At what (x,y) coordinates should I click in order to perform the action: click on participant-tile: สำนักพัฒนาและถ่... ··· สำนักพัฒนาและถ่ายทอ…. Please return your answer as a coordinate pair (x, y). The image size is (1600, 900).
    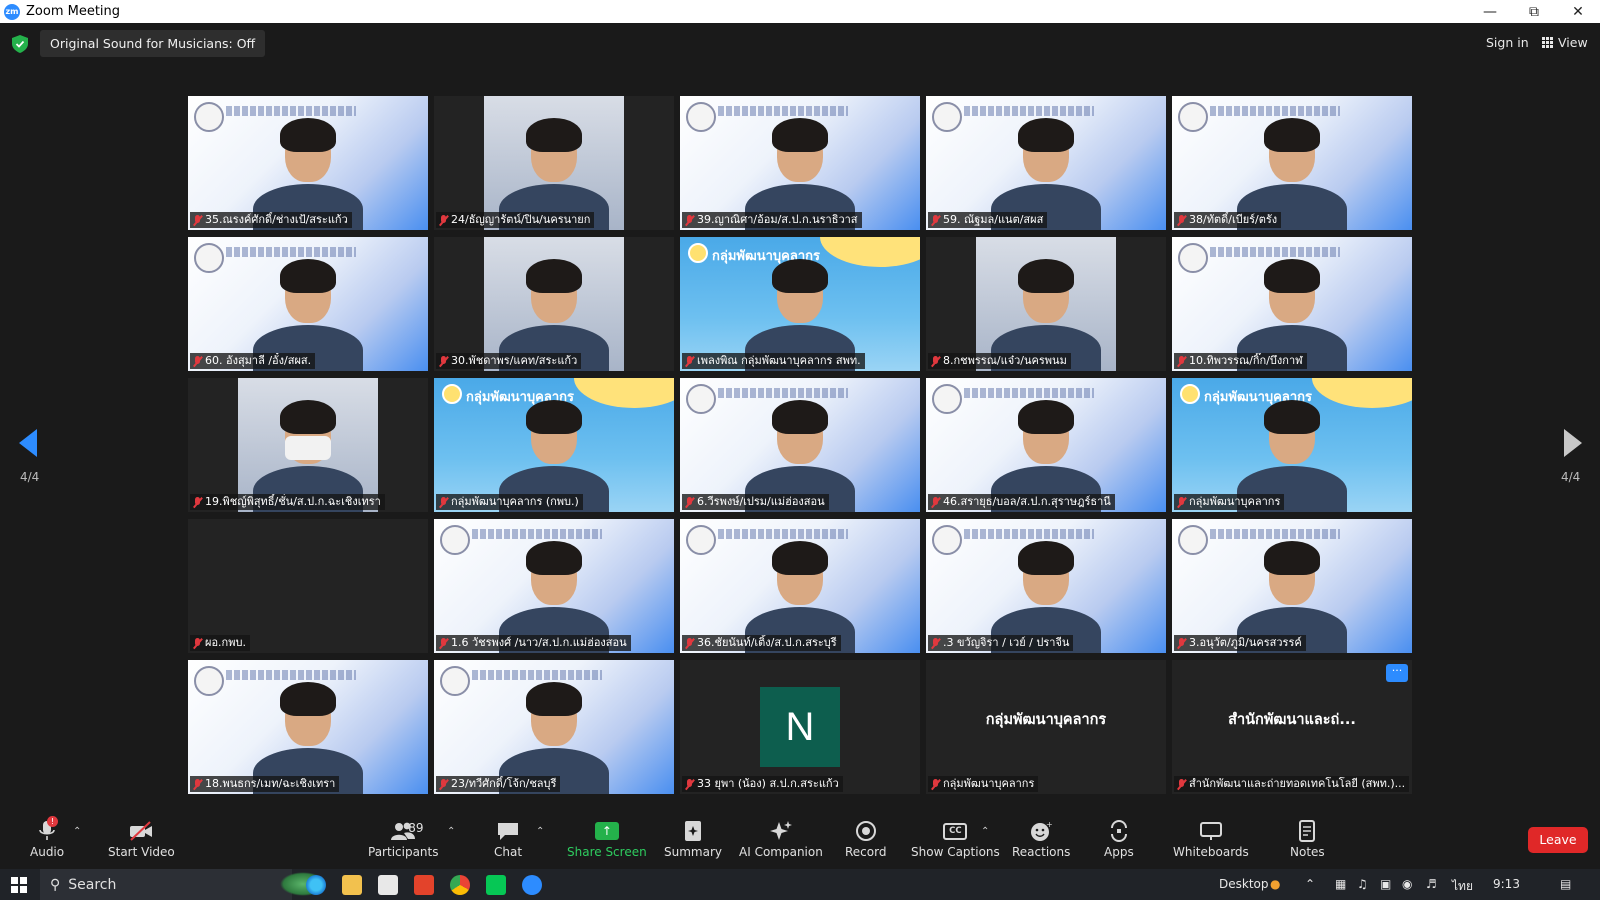
    Looking at the image, I should click on (1292, 727).